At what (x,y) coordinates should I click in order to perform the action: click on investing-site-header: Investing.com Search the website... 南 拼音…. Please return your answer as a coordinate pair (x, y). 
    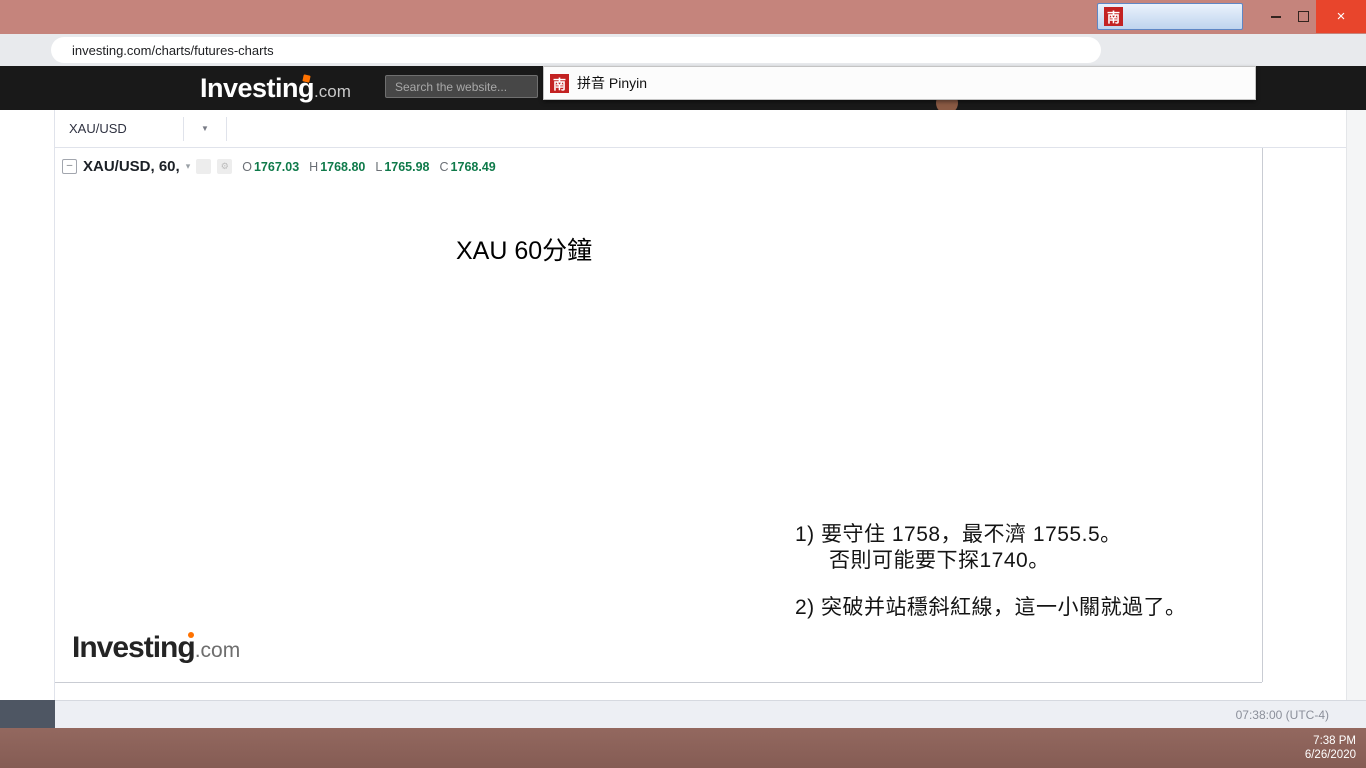
    Looking at the image, I should click on (683, 90).